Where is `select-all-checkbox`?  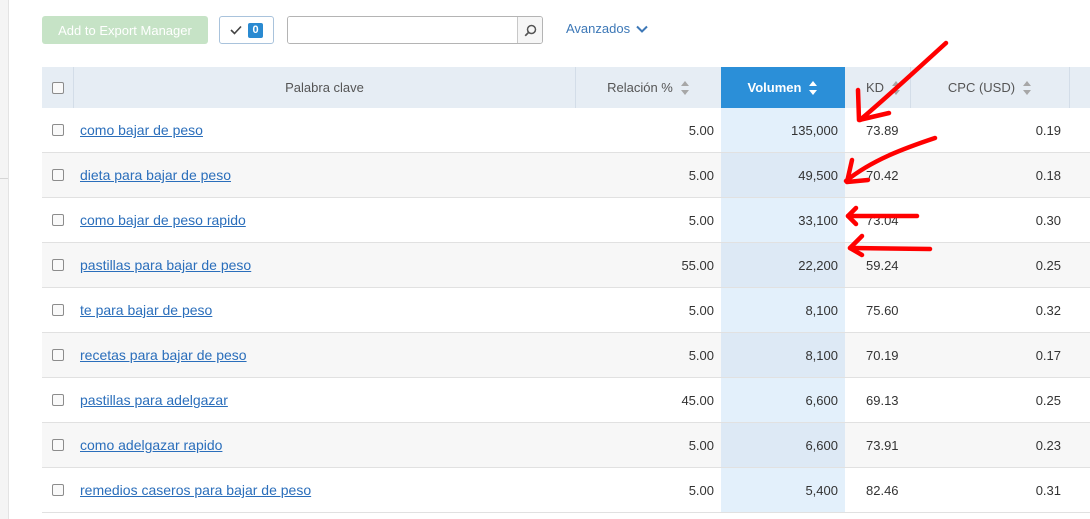
select-all-checkbox is located at coordinates (57, 87).